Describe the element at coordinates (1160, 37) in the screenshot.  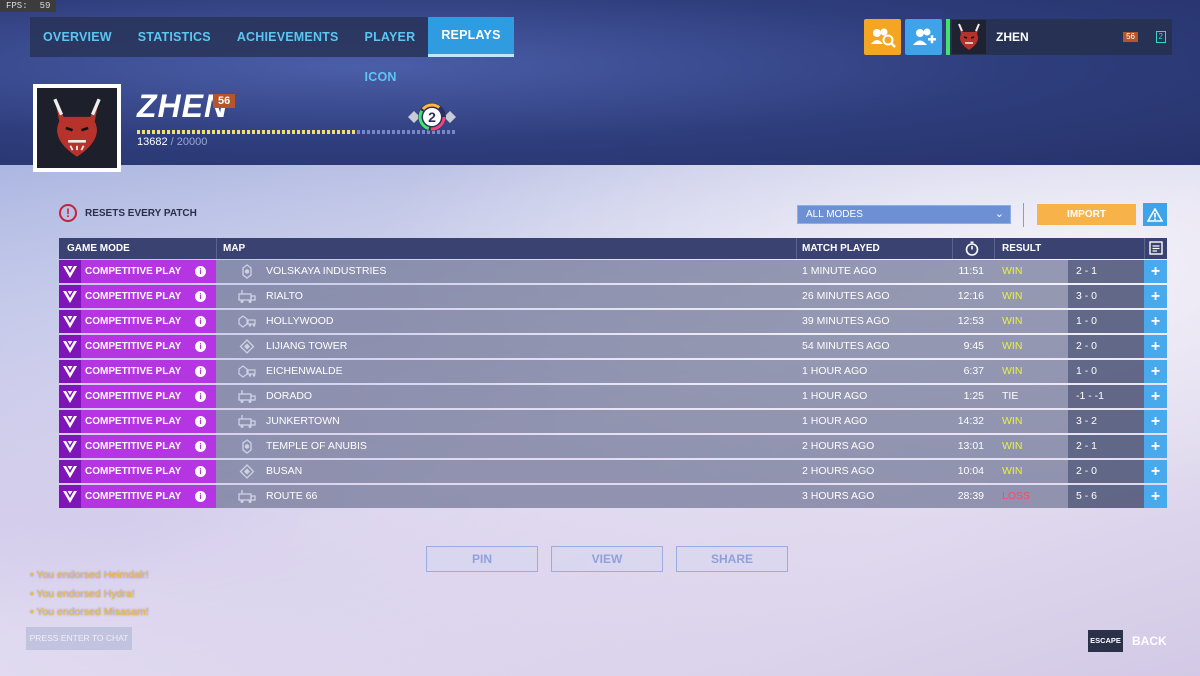
I see `chip-endorsement-badge: 2` at that location.